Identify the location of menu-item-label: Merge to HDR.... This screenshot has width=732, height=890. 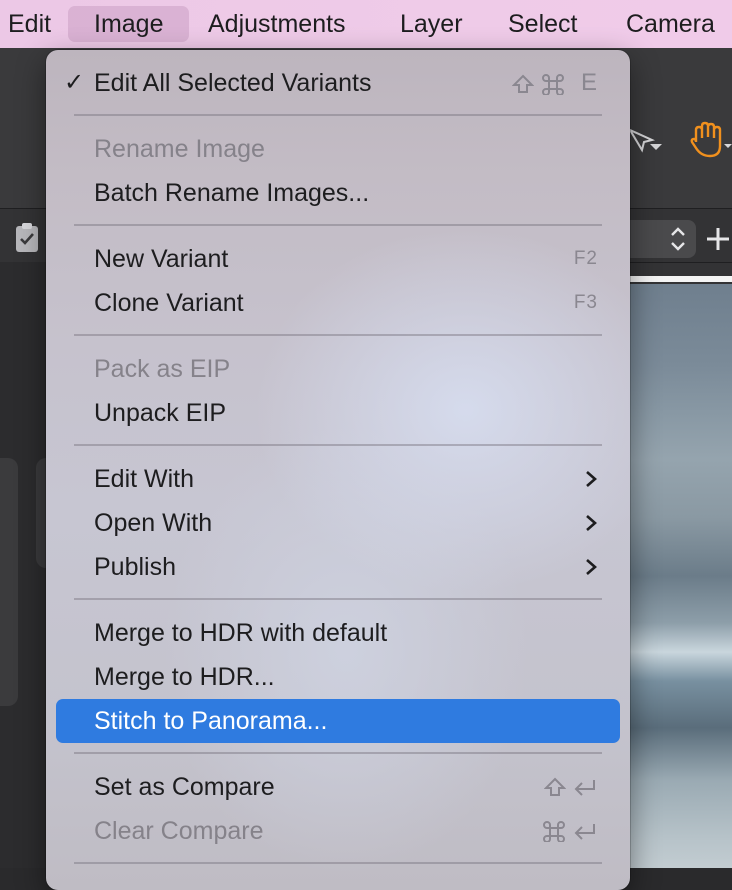
(184, 677).